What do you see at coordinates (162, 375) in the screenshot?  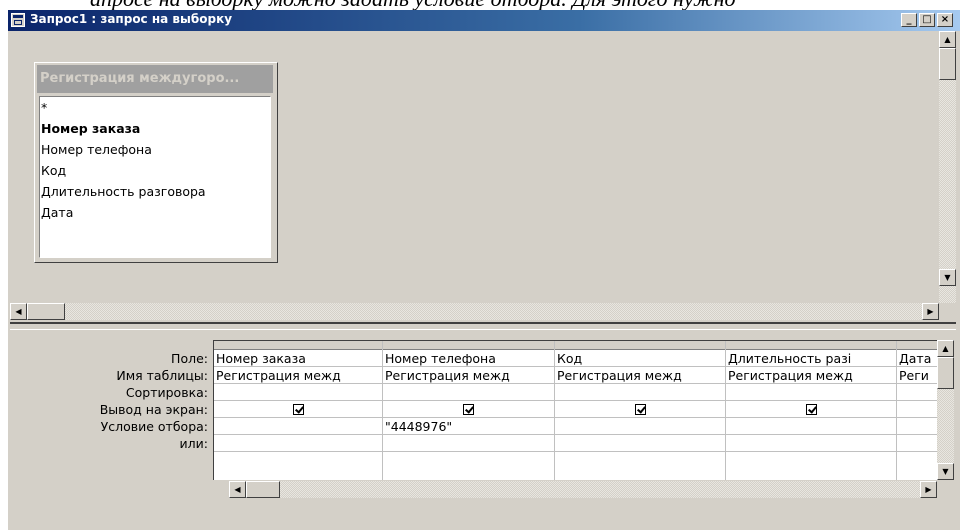 I see `row-label-table-name: Имя таблицы:` at bounding box center [162, 375].